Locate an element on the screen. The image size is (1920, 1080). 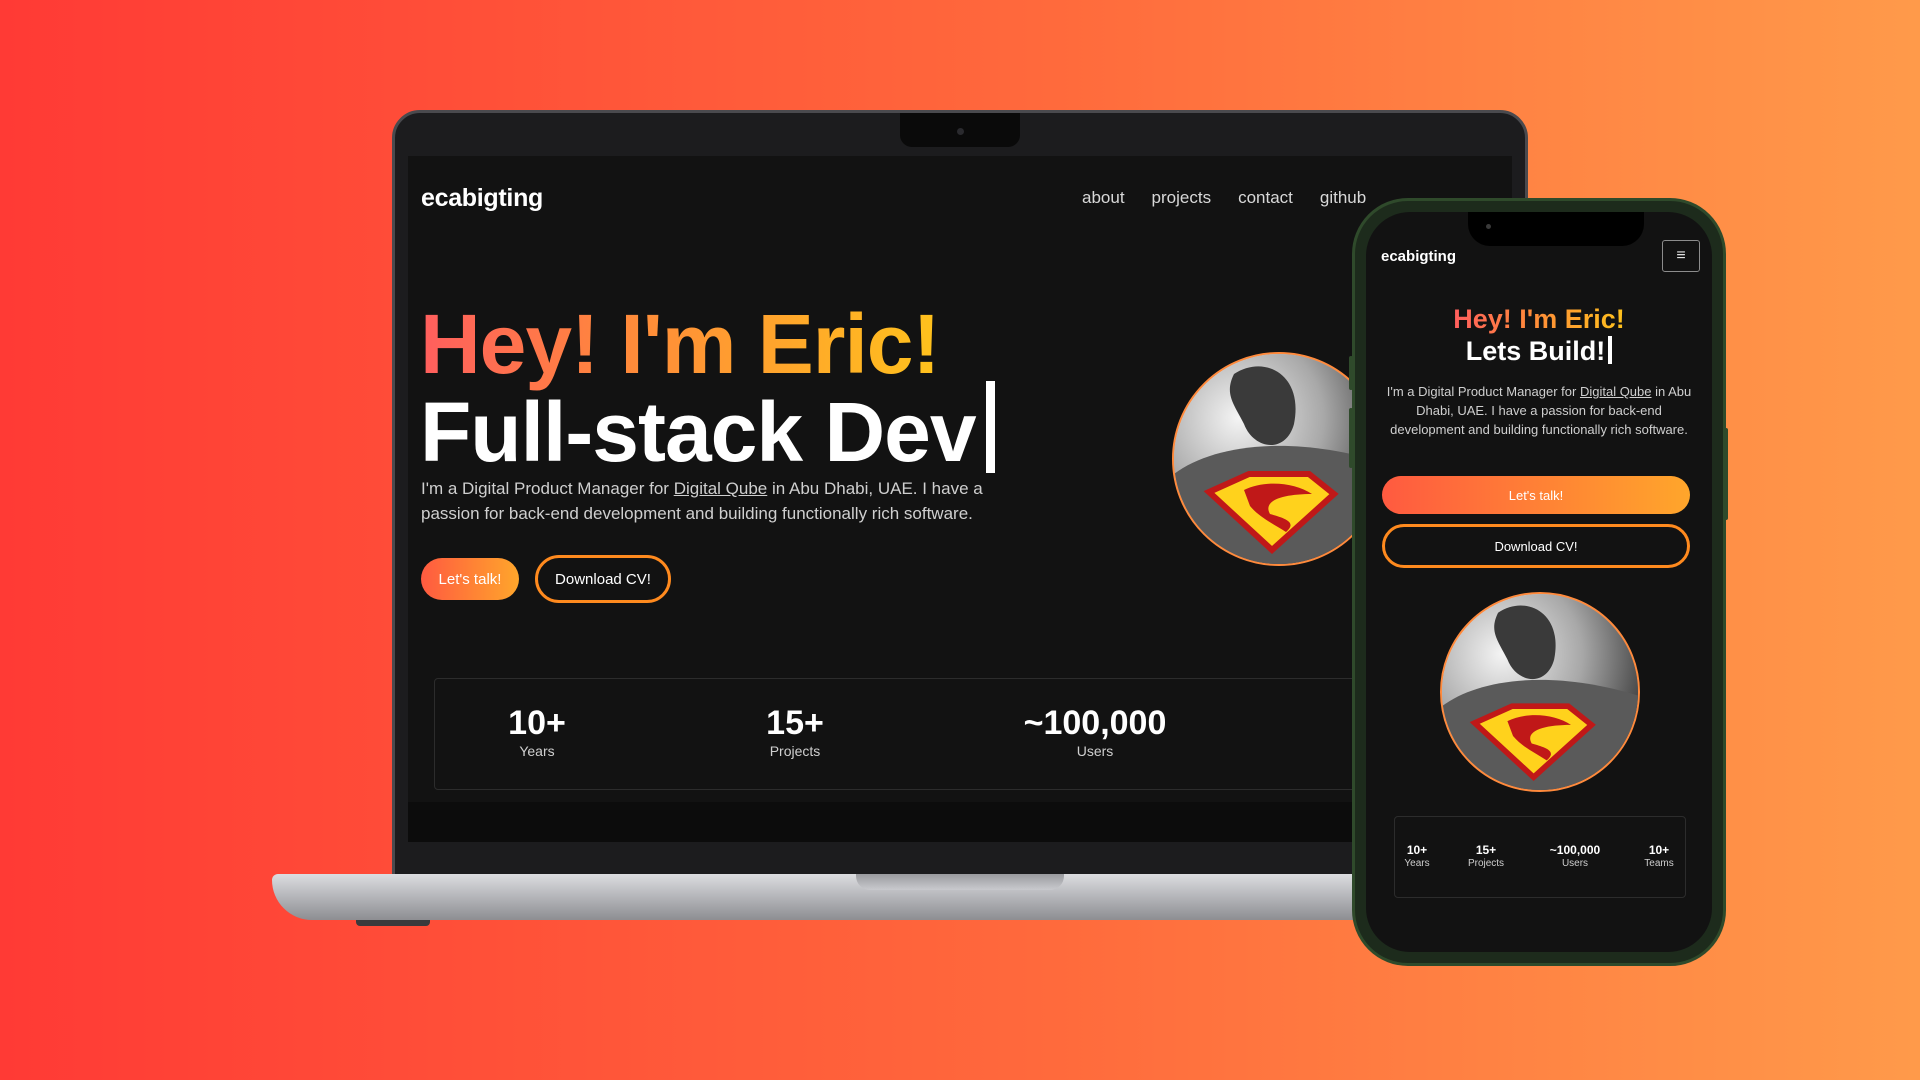
hero-title: Full-stack Dev is located at coordinates (707, 431).